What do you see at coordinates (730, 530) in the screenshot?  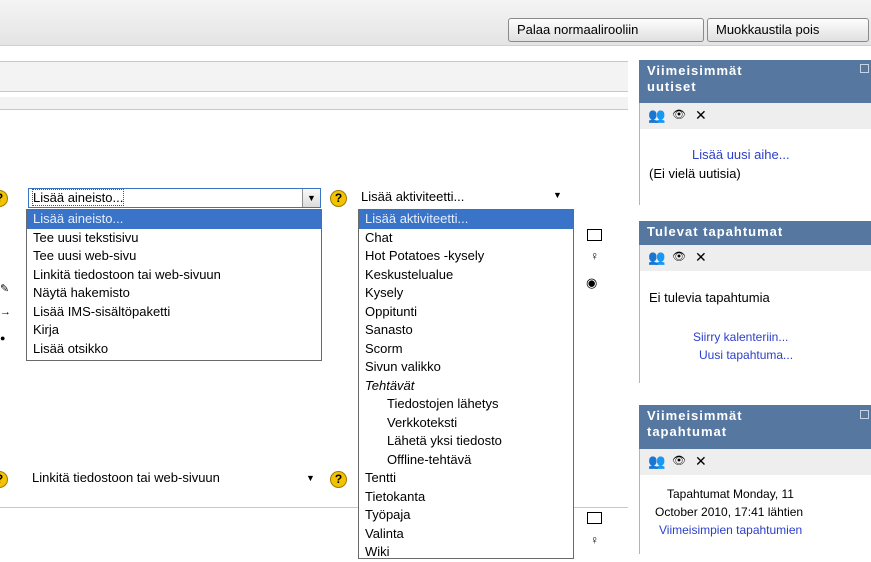 I see `recent-full-link: Viimeisimpien tapahtumien` at bounding box center [730, 530].